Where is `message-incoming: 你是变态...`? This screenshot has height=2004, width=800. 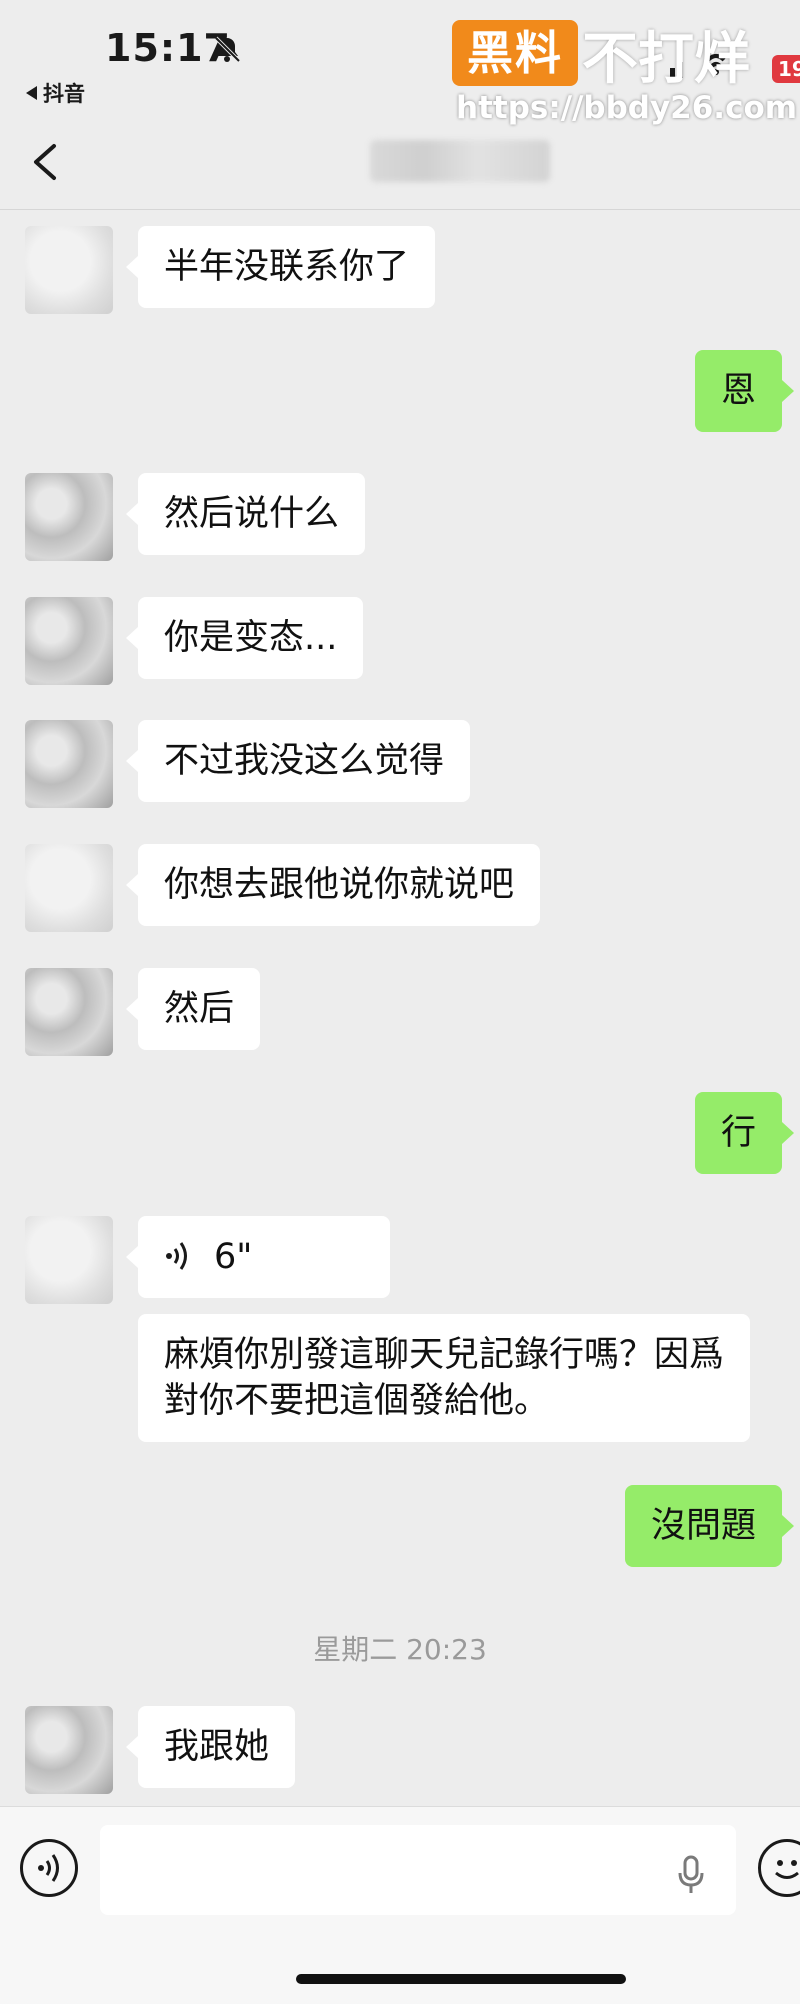
message-incoming: 你是变态... is located at coordinates (244, 638).